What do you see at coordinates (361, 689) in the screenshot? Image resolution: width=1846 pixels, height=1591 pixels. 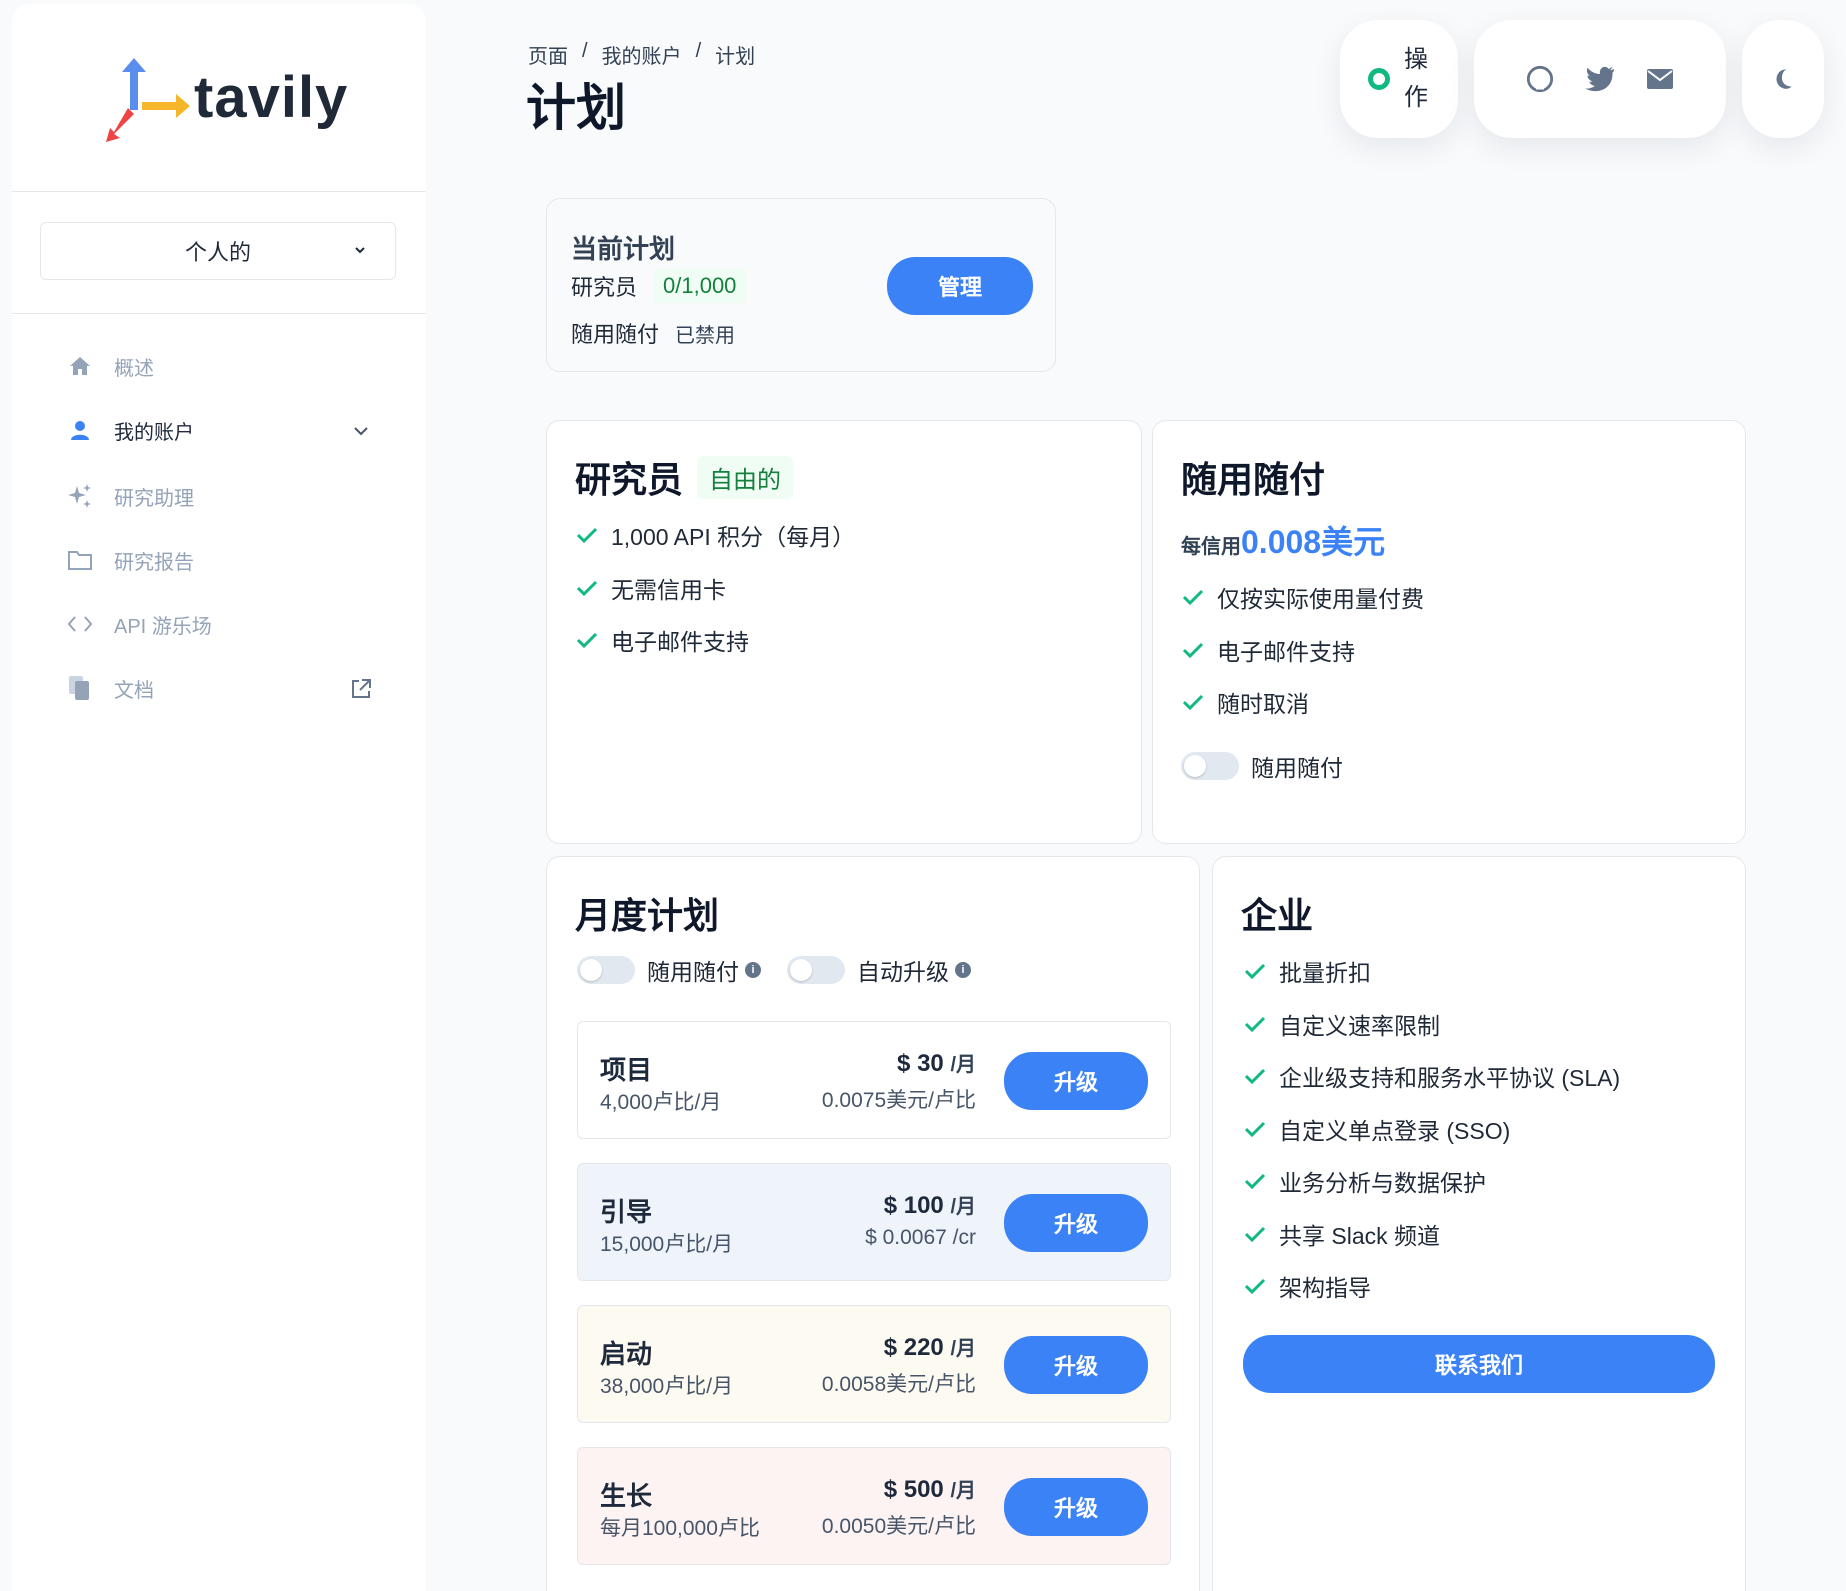 I see `external-link-icon` at bounding box center [361, 689].